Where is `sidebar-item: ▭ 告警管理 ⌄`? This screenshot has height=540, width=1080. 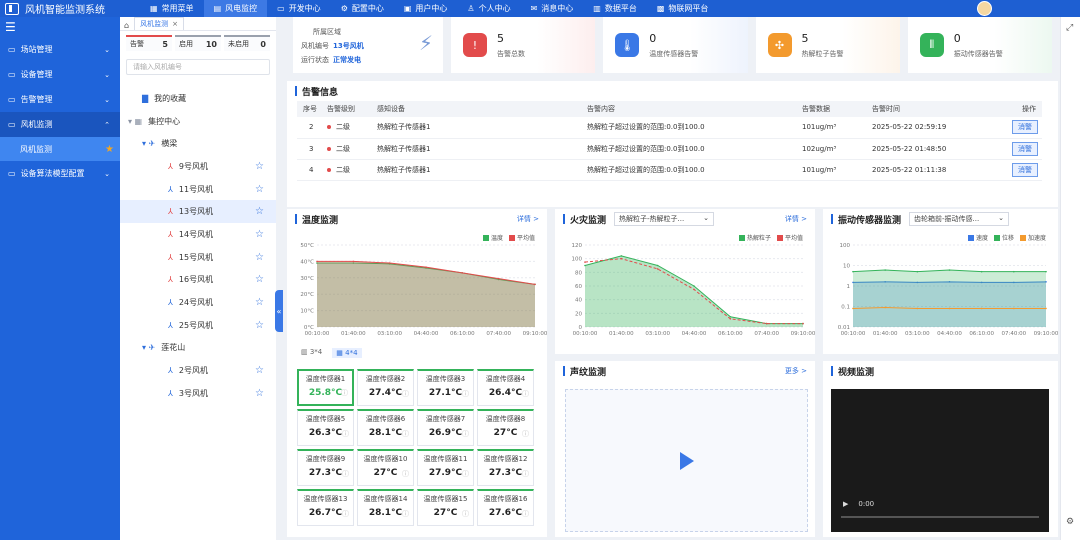 sidebar-item: ▭ 告警管理 ⌄ is located at coordinates (60, 99).